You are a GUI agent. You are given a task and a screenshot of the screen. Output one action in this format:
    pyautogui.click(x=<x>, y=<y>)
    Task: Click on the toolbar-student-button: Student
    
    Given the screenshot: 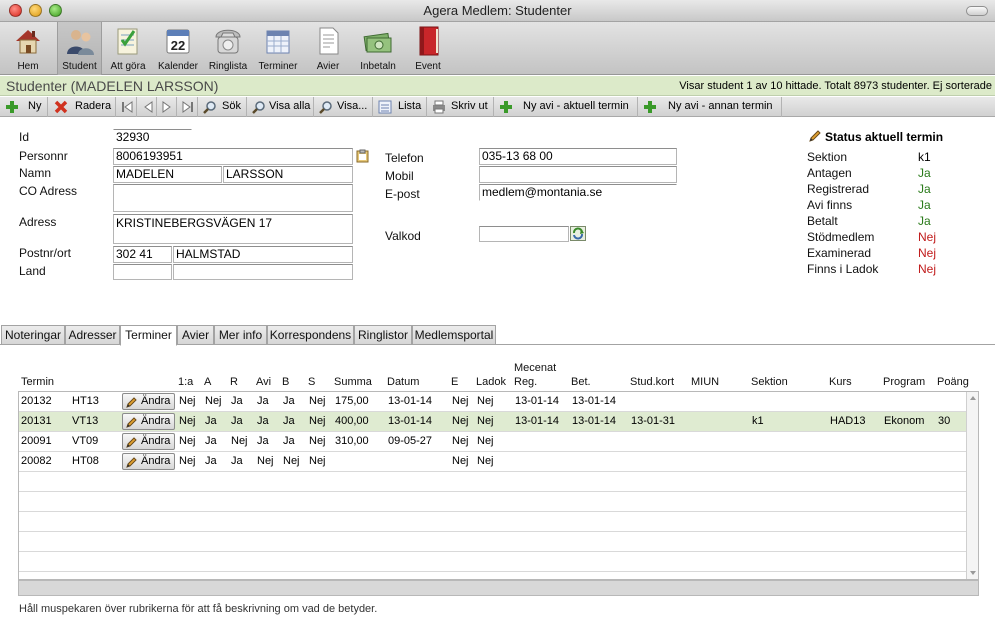 What is the action you would take?
    pyautogui.click(x=79, y=48)
    